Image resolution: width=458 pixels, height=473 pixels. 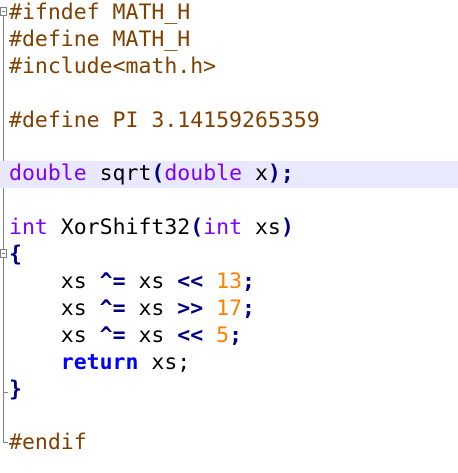 What do you see at coordinates (54, 12) in the screenshot?
I see `preprocessor-directive: #ifndef` at bounding box center [54, 12].